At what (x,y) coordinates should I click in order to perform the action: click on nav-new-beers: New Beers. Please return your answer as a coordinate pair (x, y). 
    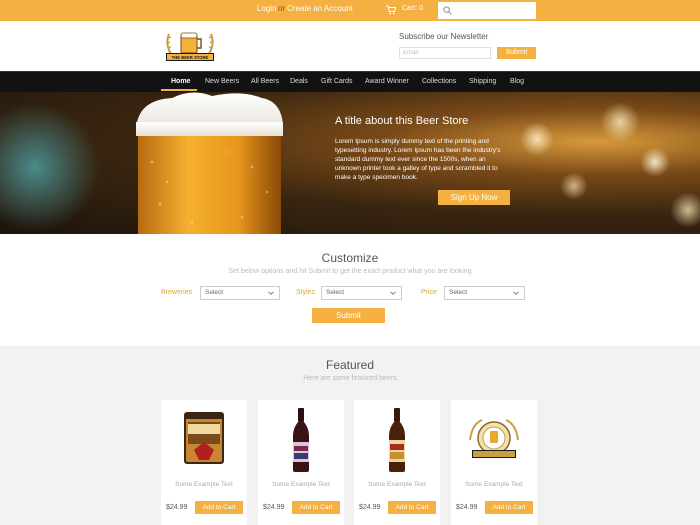
    Looking at the image, I should click on (222, 81).